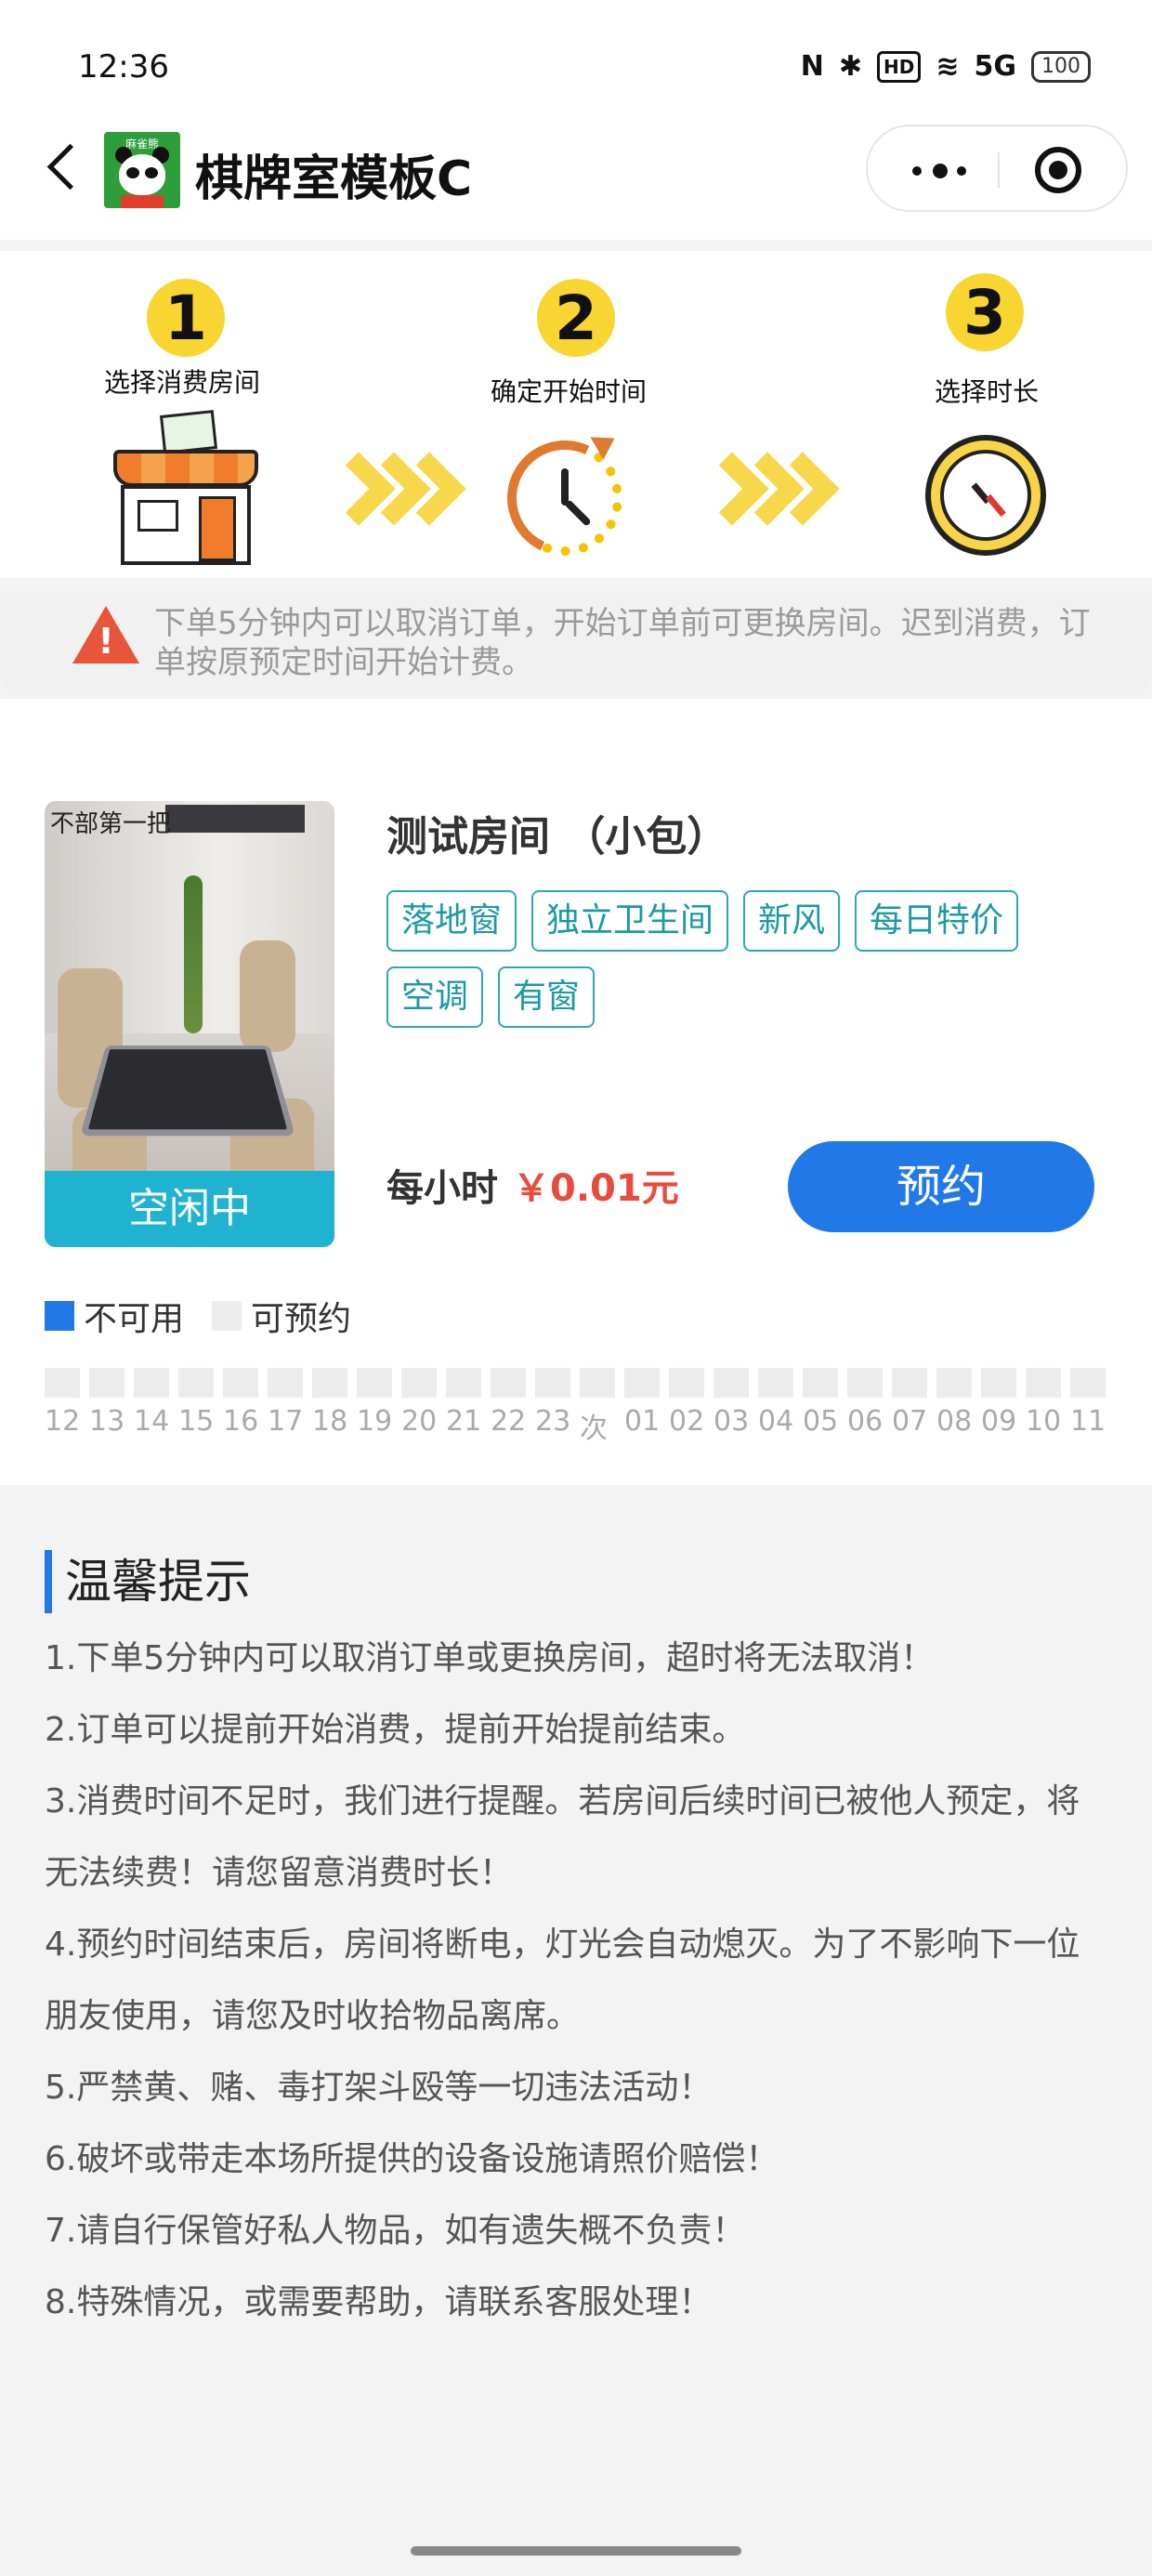 The image size is (1152, 2576). Describe the element at coordinates (1061, 67) in the screenshot. I see `battery-icon: 100` at that location.